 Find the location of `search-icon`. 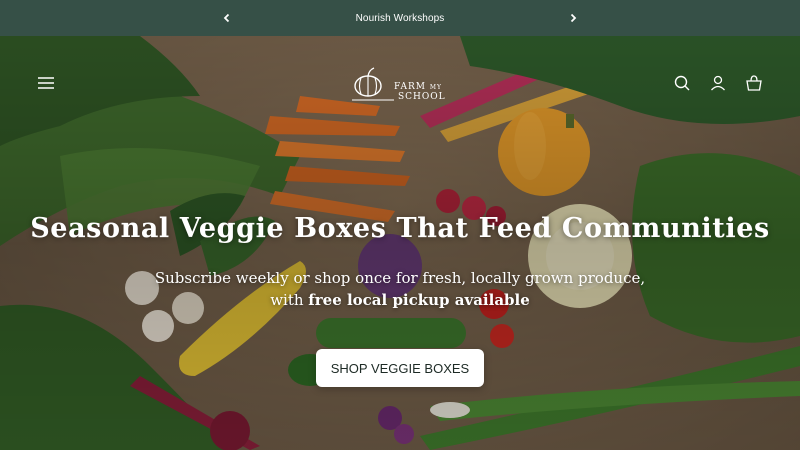

search-icon is located at coordinates (682, 83).